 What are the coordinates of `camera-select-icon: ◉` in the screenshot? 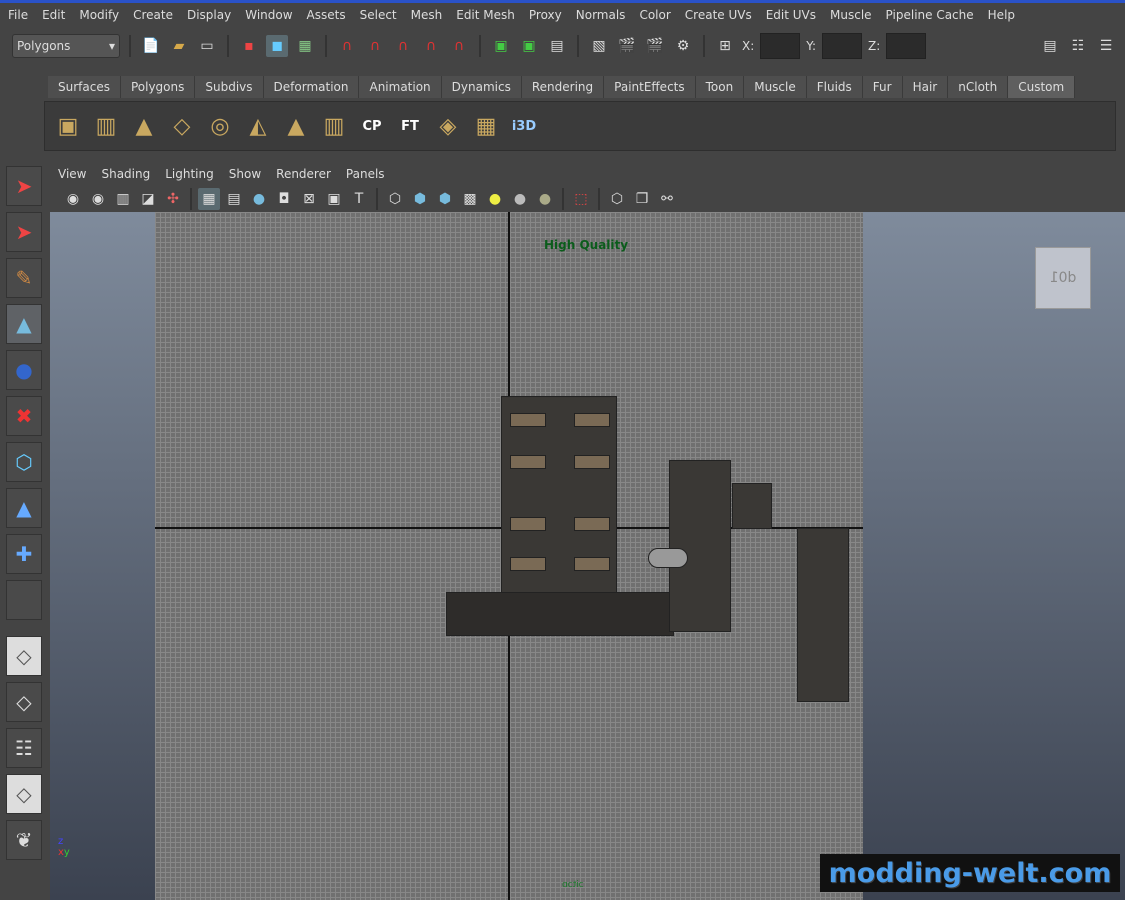 It's located at (73, 199).